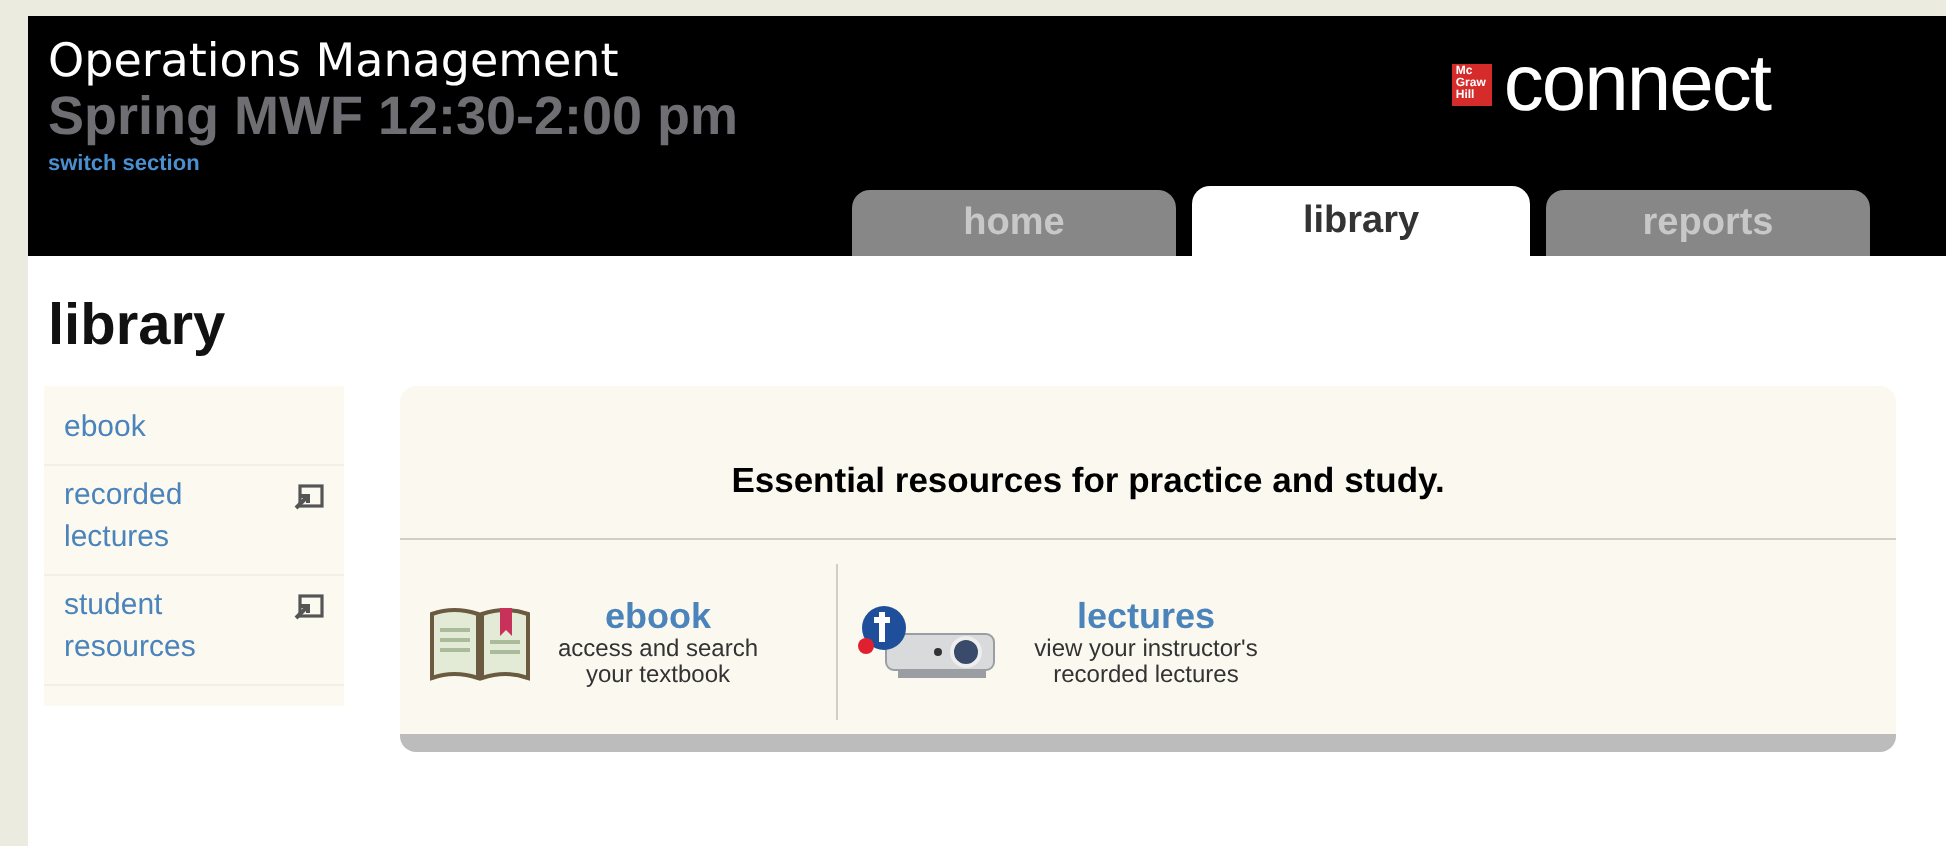 The height and width of the screenshot is (846, 1946). I want to click on resources-headline: Essential resources for practice and study., so click(1148, 463).